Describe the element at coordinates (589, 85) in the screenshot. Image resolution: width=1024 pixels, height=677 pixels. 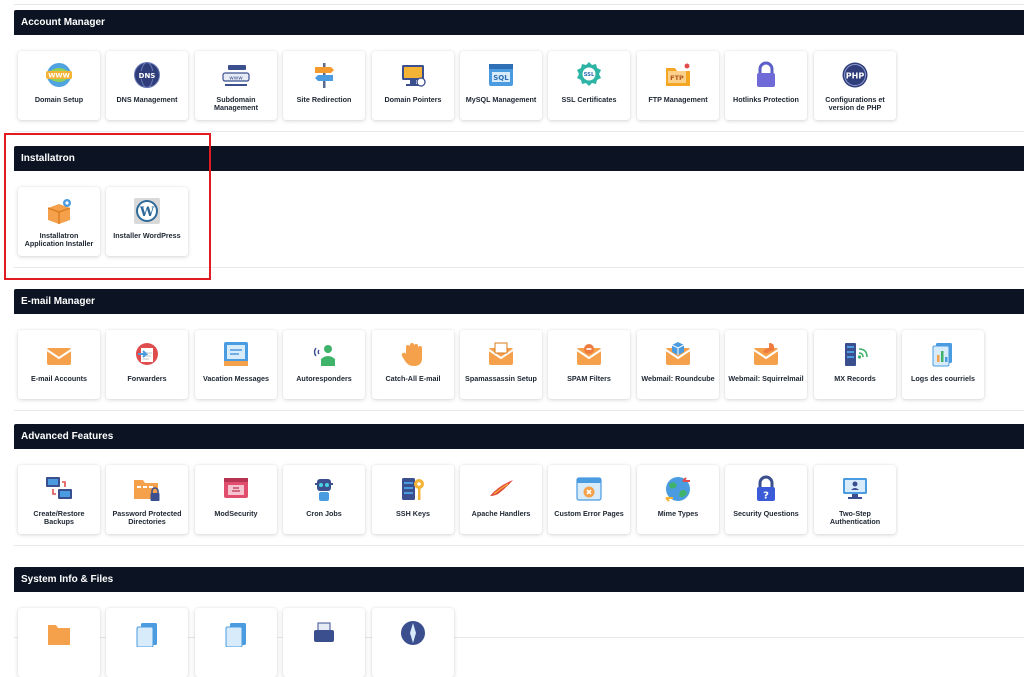
I see `tile-ssl-certificates: SSL SSL Certificates` at that location.